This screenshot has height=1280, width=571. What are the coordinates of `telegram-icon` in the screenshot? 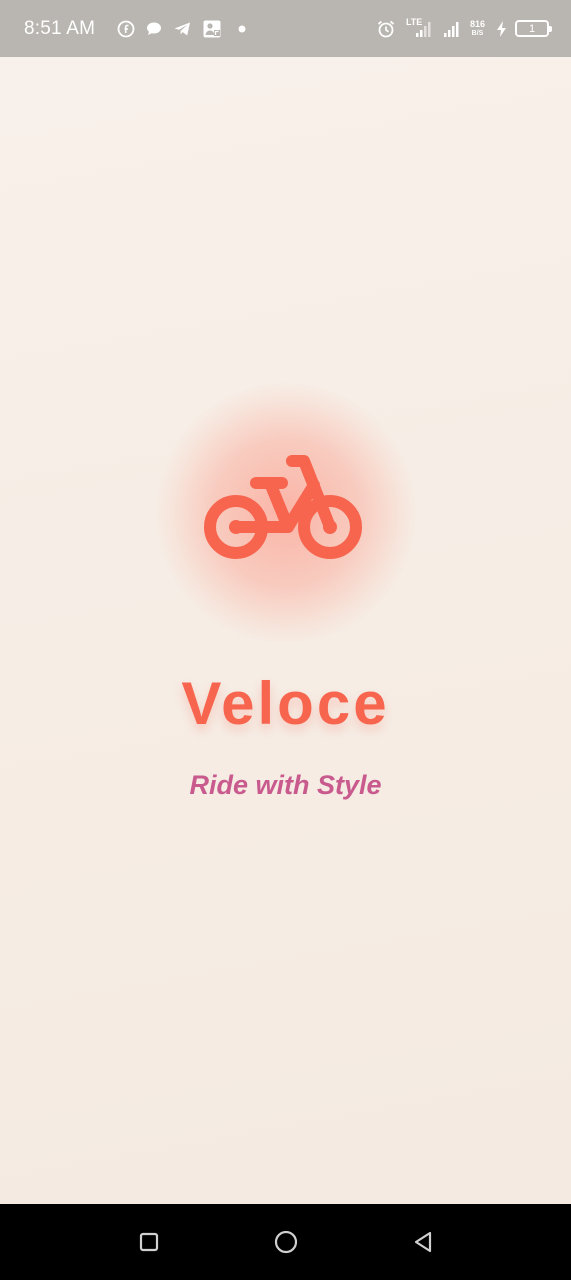 It's located at (182, 29).